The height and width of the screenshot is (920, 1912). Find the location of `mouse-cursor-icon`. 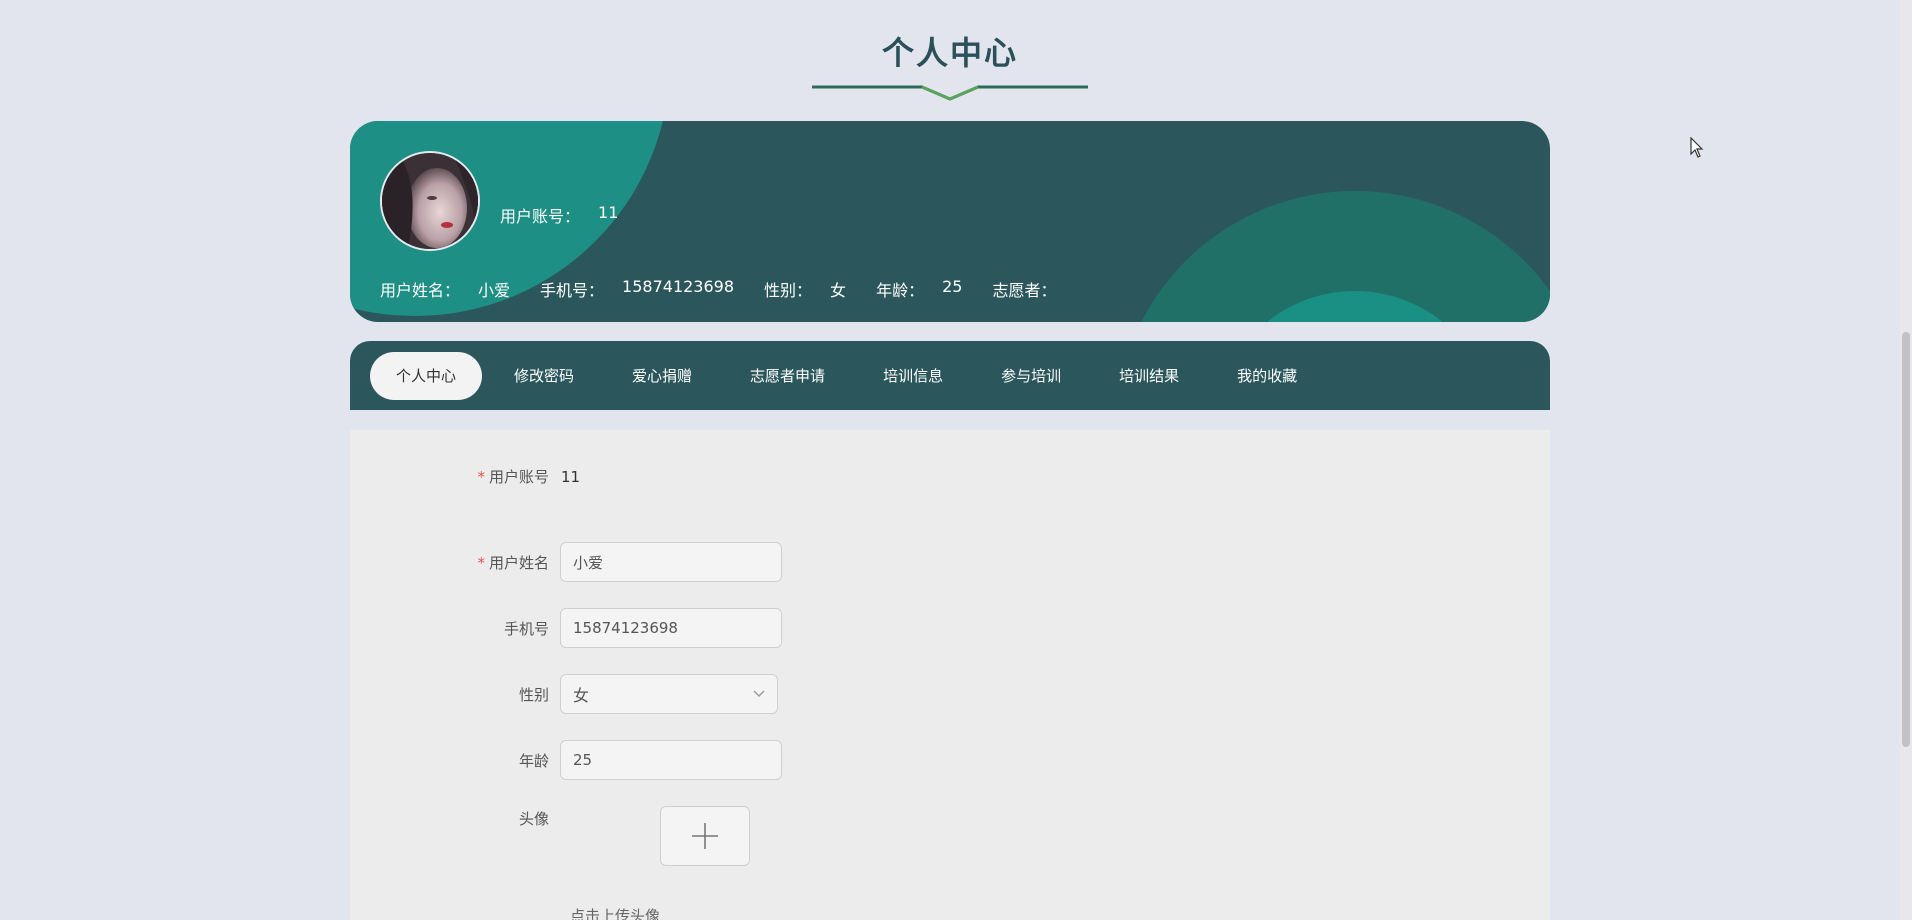

mouse-cursor-icon is located at coordinates (1697, 147).